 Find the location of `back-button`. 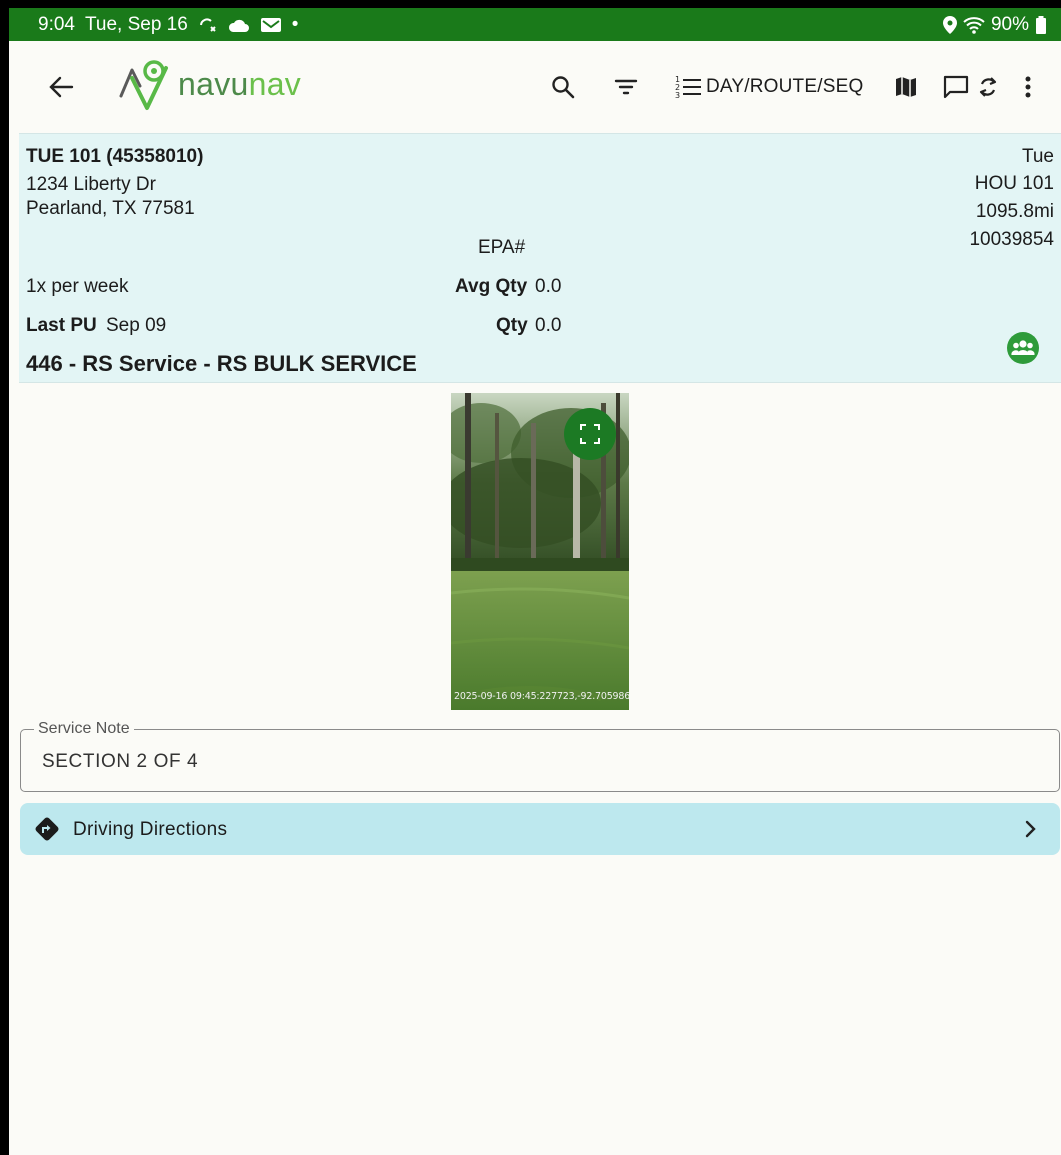

back-button is located at coordinates (61, 87).